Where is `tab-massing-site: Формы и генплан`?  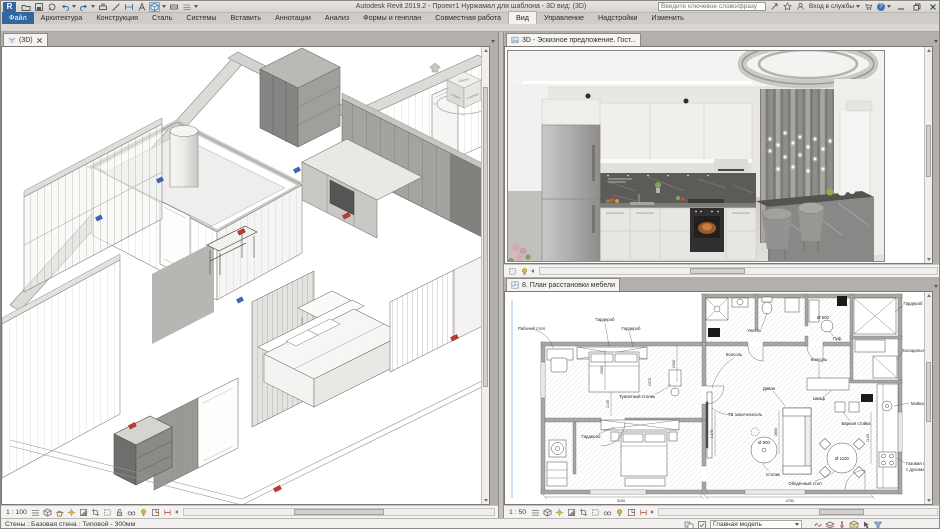 tab-massing-site: Формы и генплан is located at coordinates (392, 18).